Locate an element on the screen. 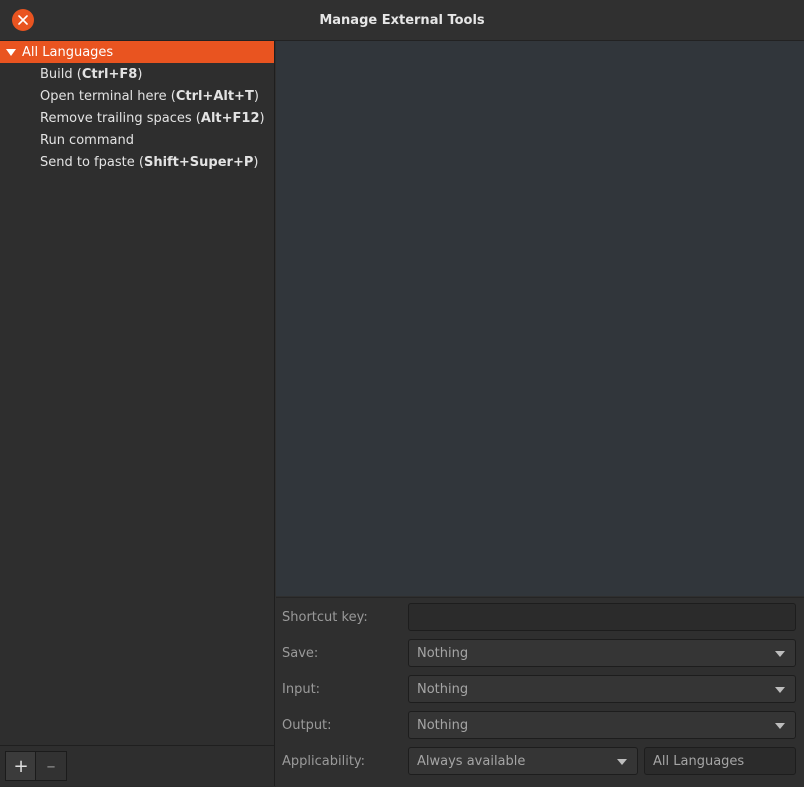 The width and height of the screenshot is (804, 787). tool-name: Run command is located at coordinates (87, 140).